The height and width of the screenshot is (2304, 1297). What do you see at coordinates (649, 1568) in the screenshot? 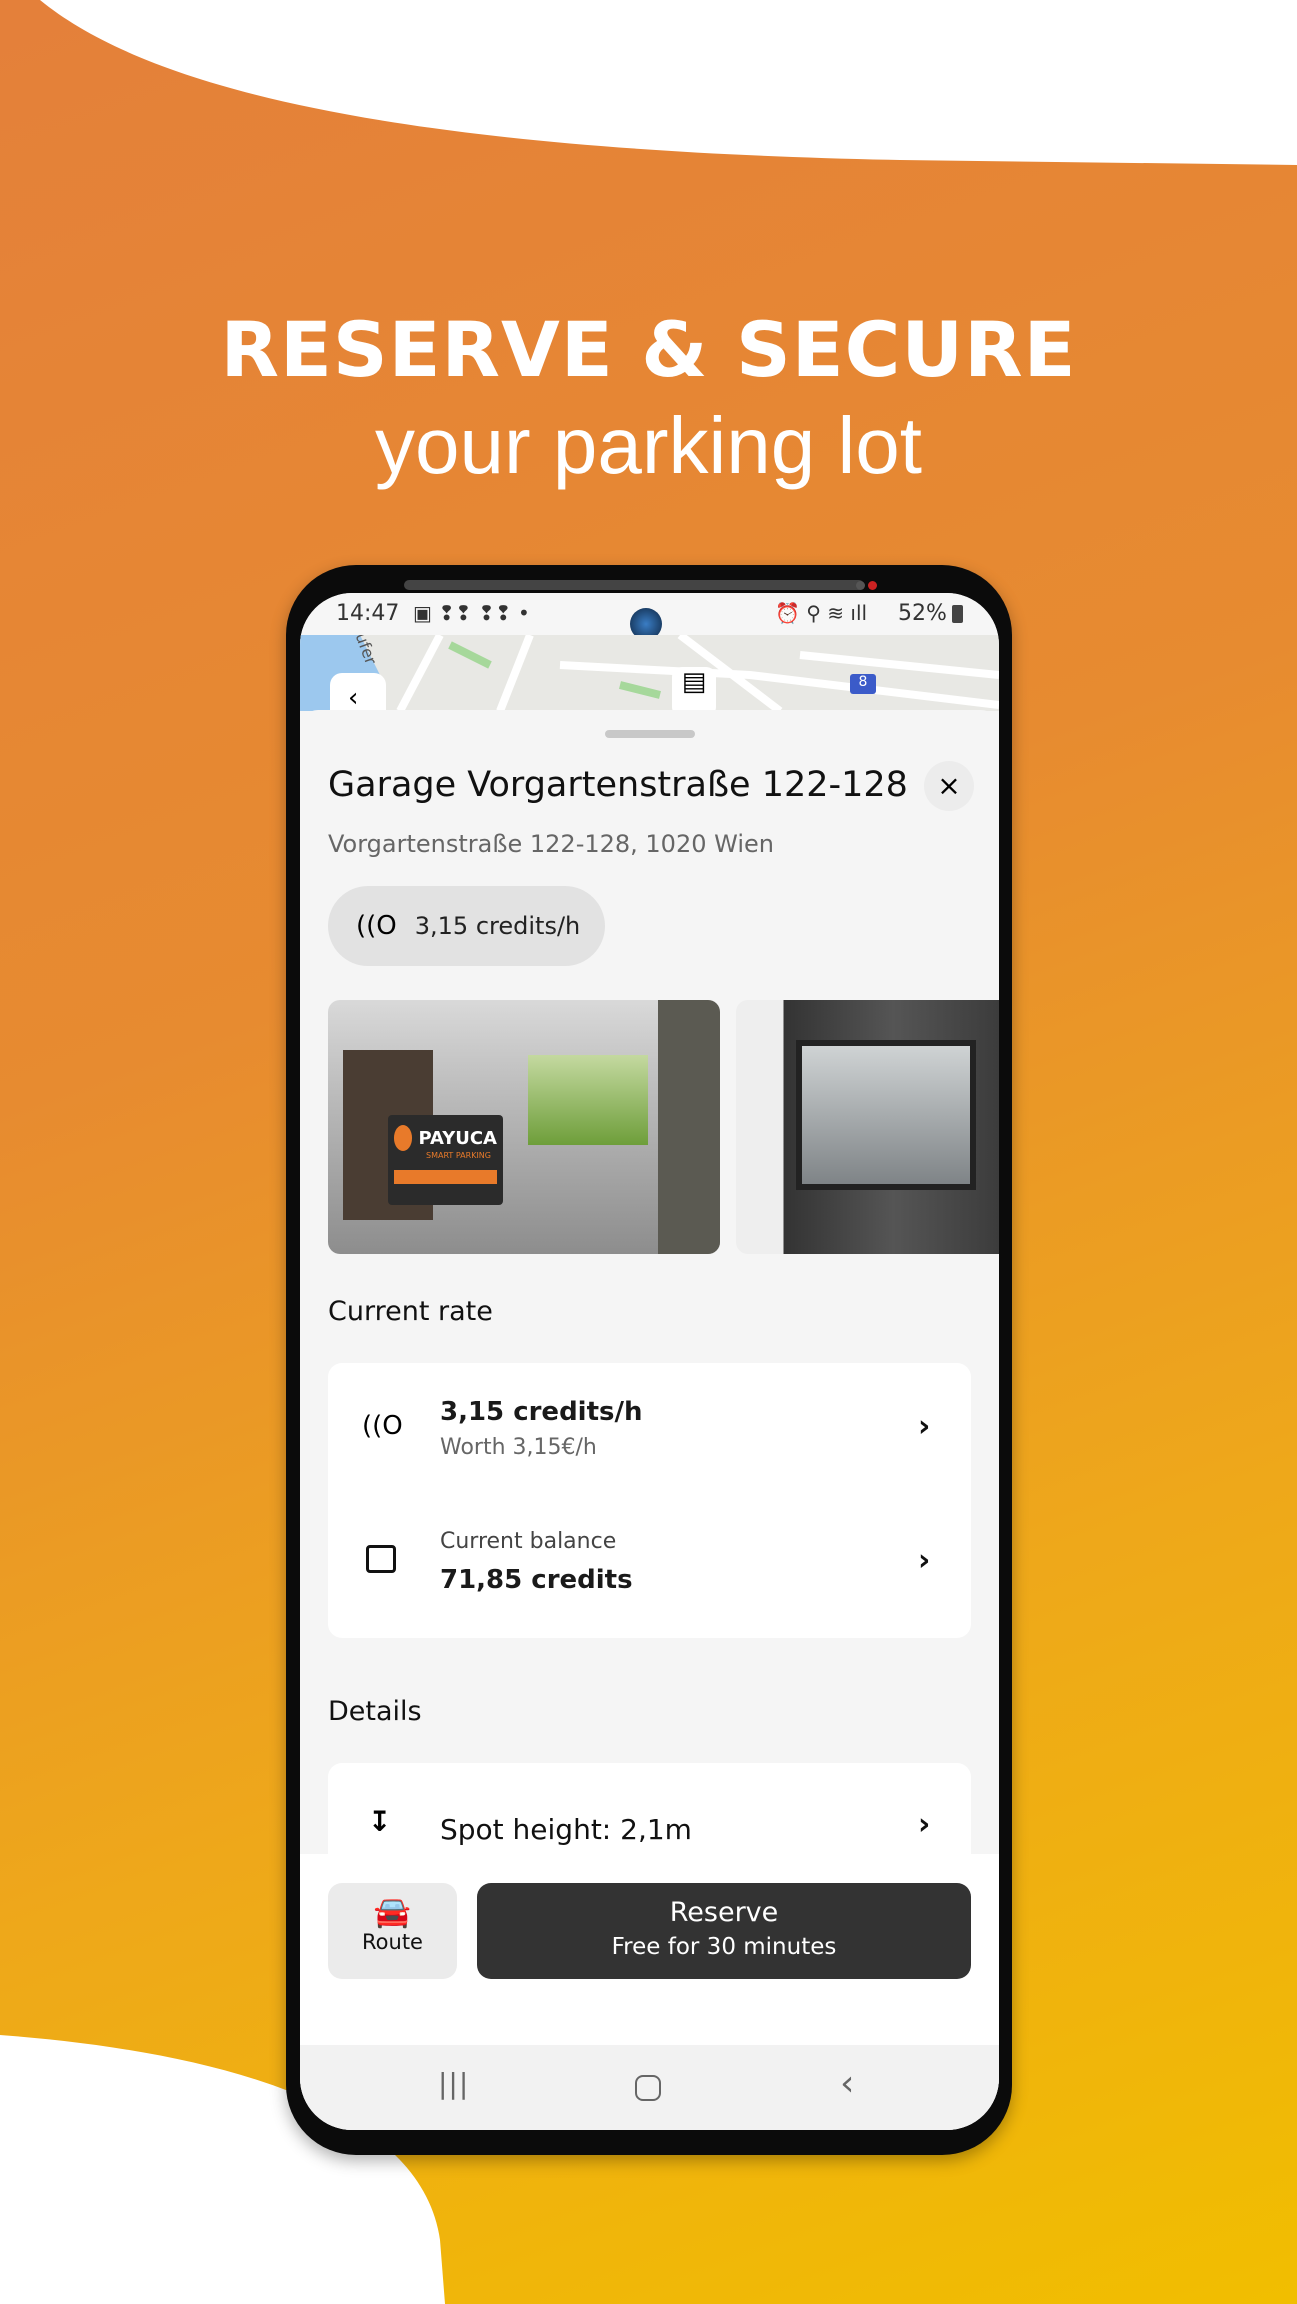
I see `balance-row: Current balance 71,85 credits ›` at bounding box center [649, 1568].